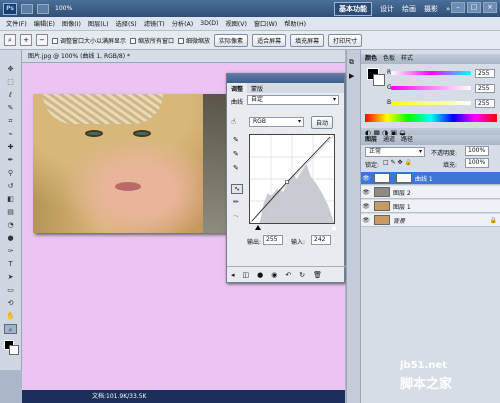  I want to click on delete-icon: 🗑, so click(317, 275).